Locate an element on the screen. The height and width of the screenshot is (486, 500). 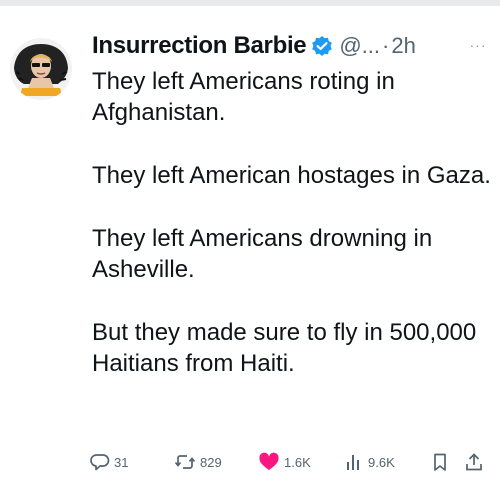
like-count: 1.6K is located at coordinates (297, 462).